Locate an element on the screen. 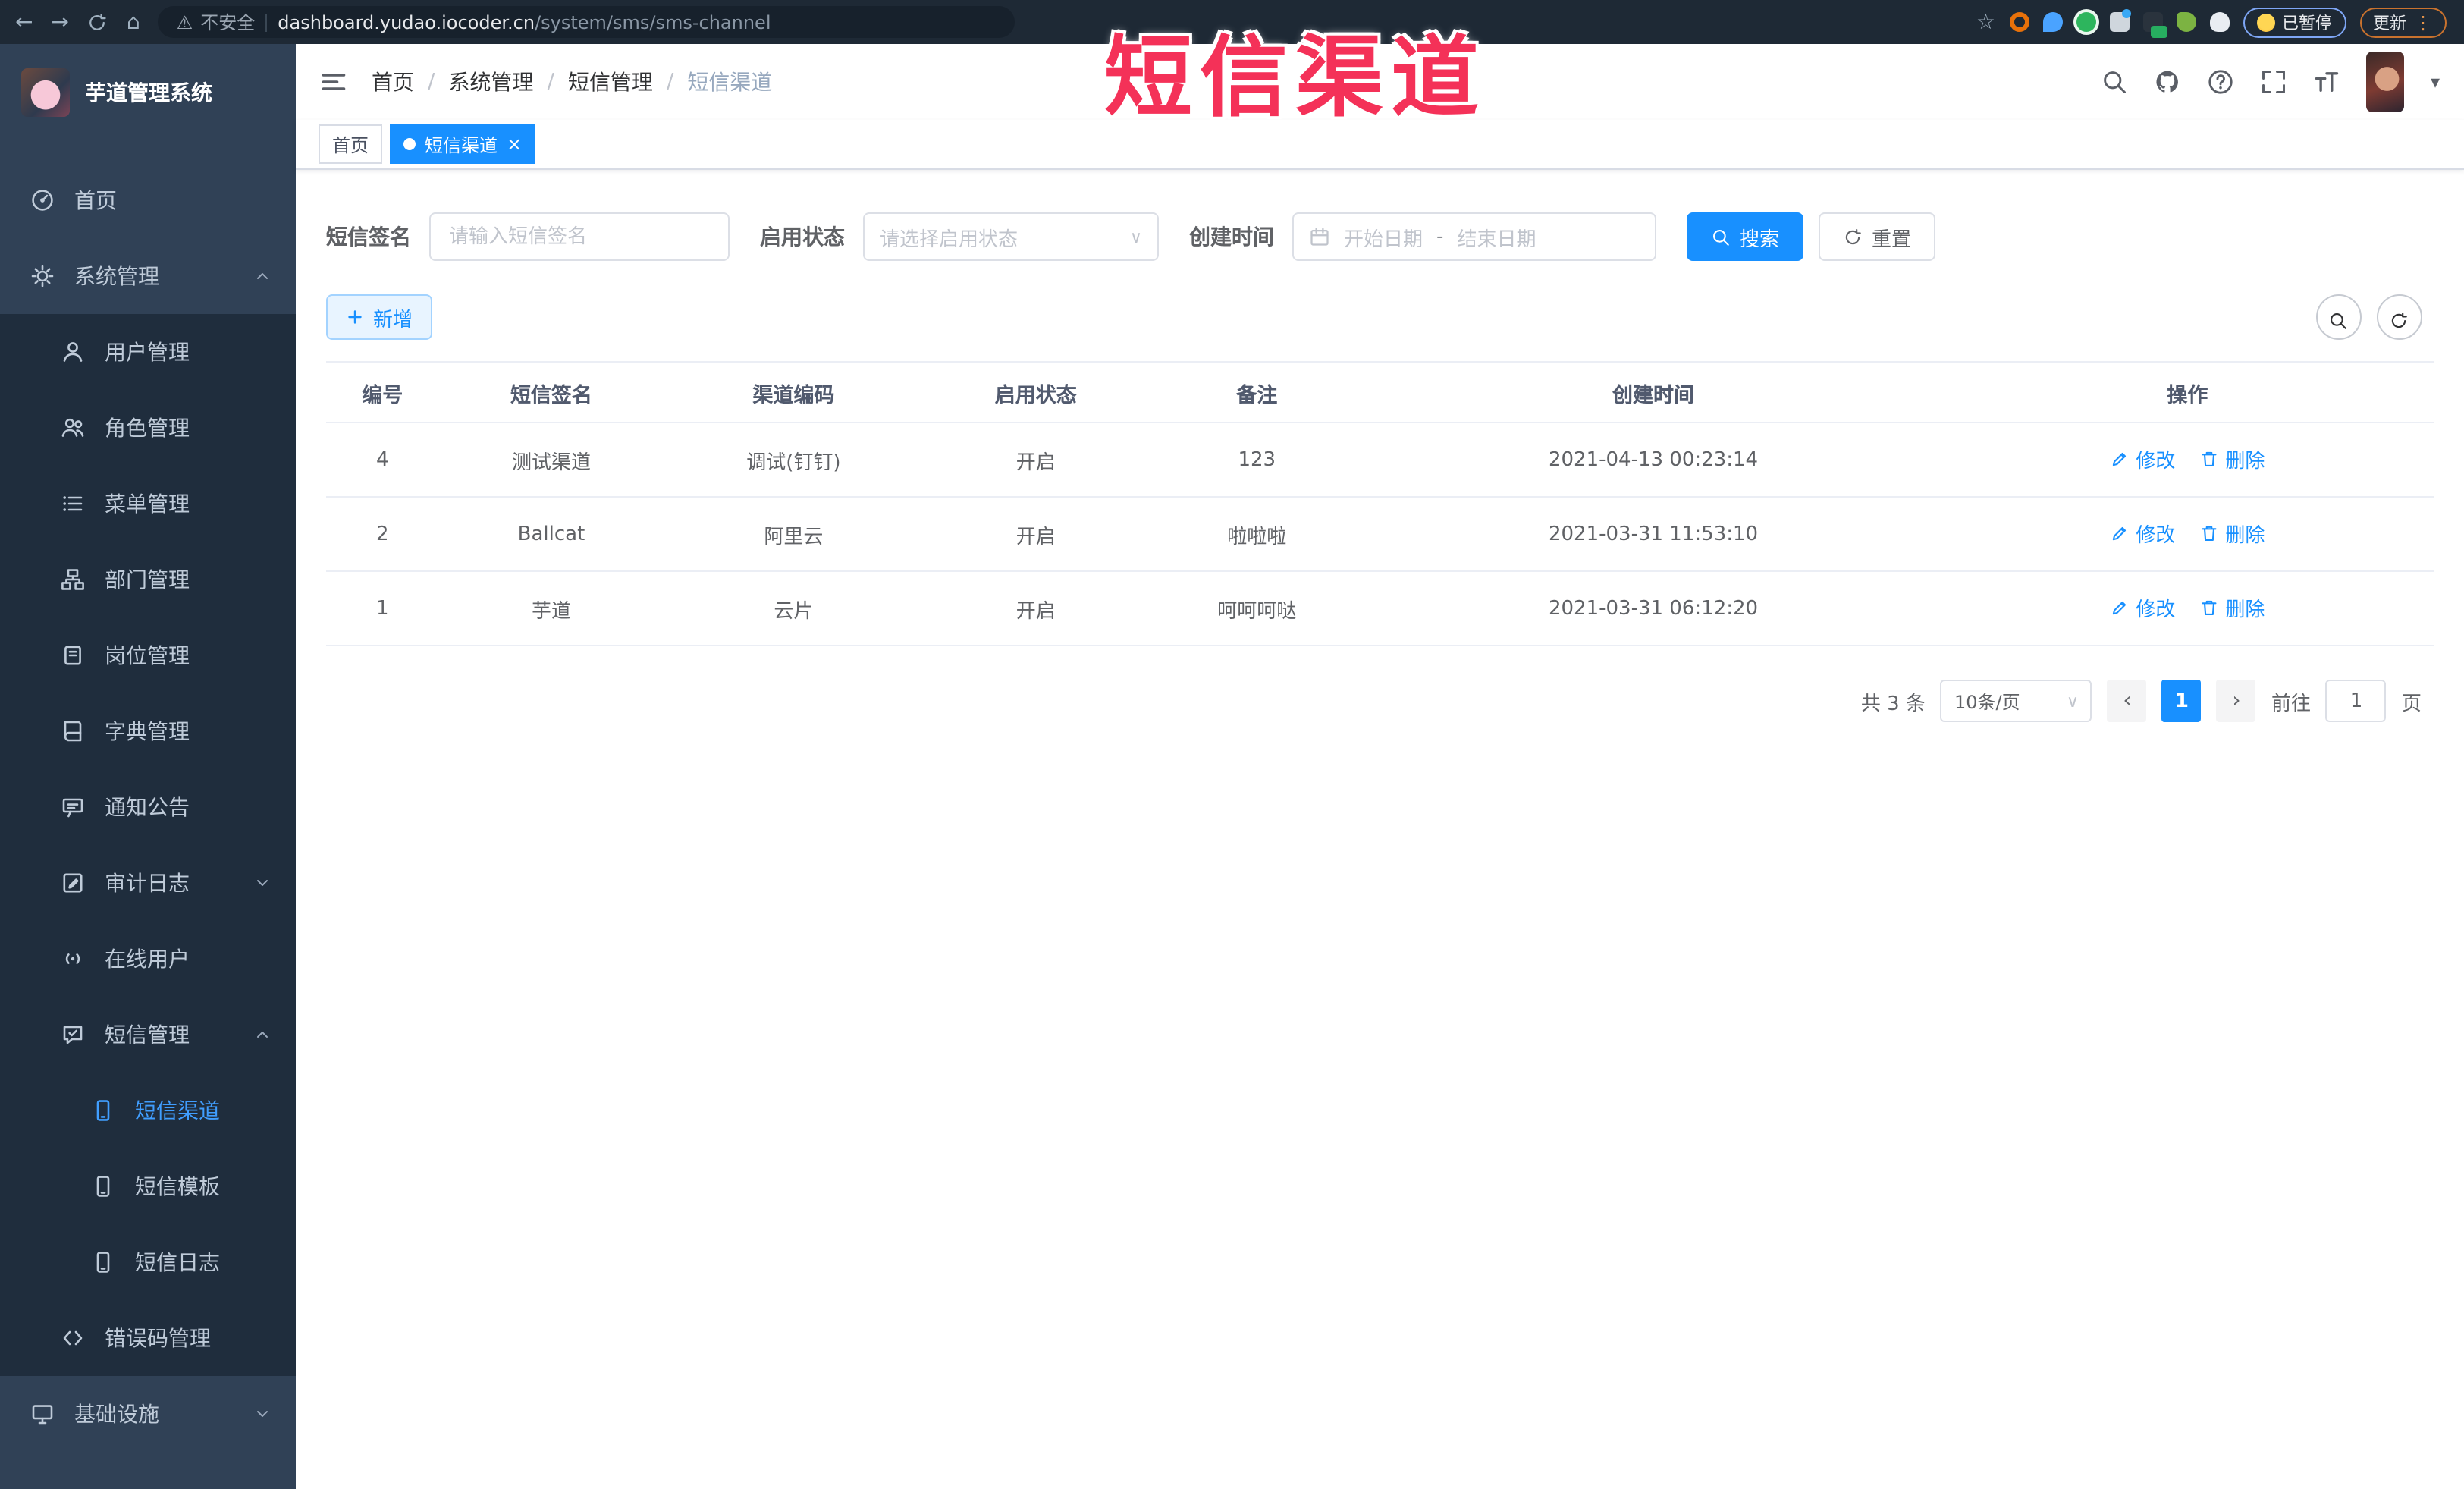 This screenshot has height=1489, width=2464. sidebar-item-error-code: 错误码管理 is located at coordinates (148, 1338).